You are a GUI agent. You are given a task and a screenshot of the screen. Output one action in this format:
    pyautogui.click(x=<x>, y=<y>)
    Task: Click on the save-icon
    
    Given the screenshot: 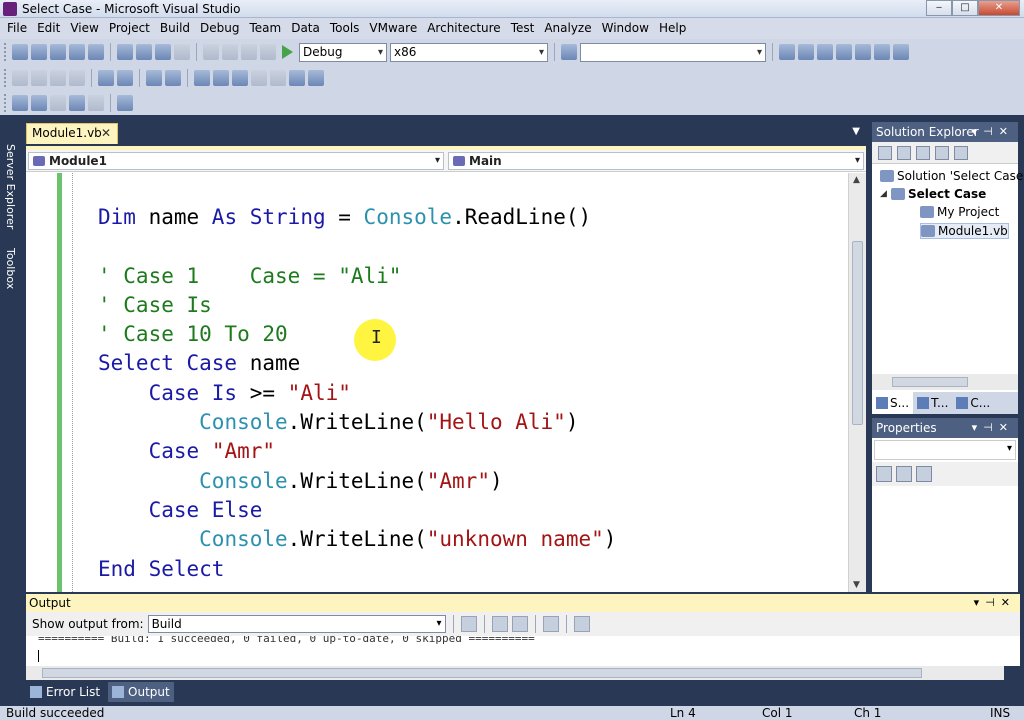 What is the action you would take?
    pyautogui.click(x=77, y=52)
    